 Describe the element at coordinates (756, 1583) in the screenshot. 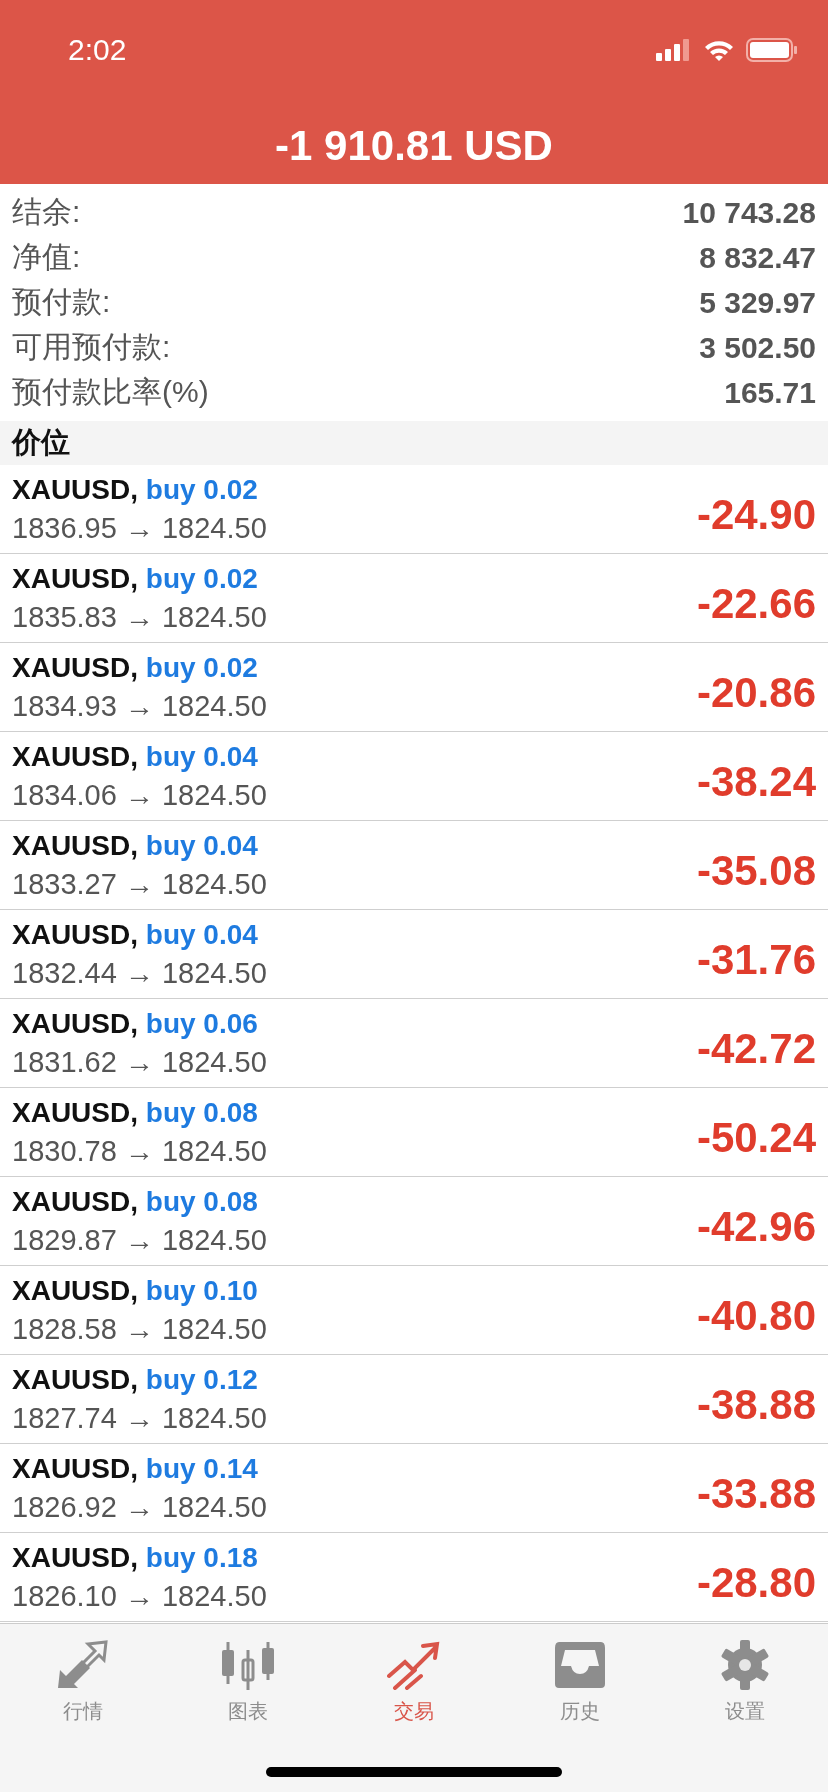

I see `profit-value: -28.80` at that location.